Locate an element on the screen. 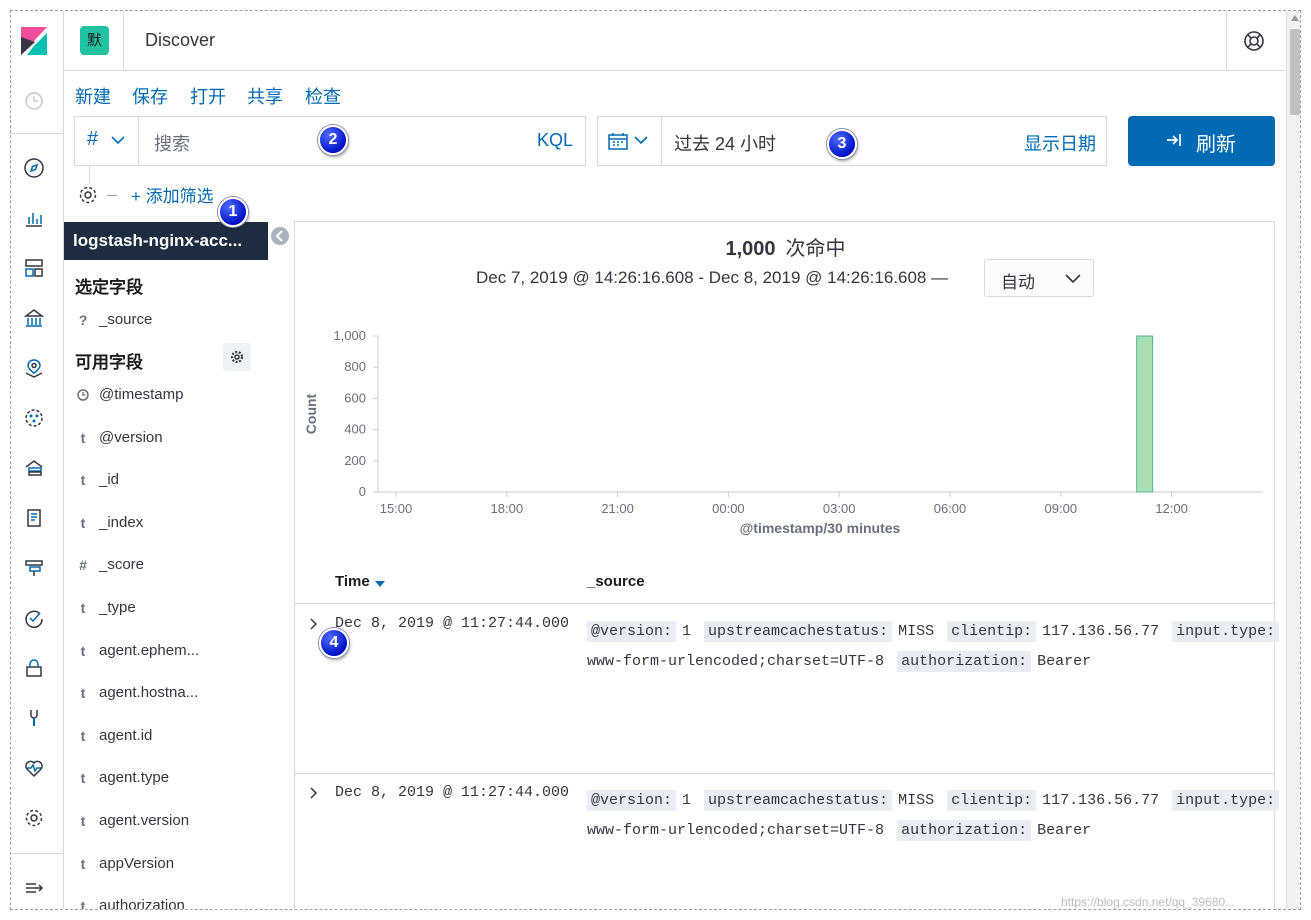 Image resolution: width=1311 pixels, height=920 pixels. field-item: ? _source is located at coordinates (175, 322).